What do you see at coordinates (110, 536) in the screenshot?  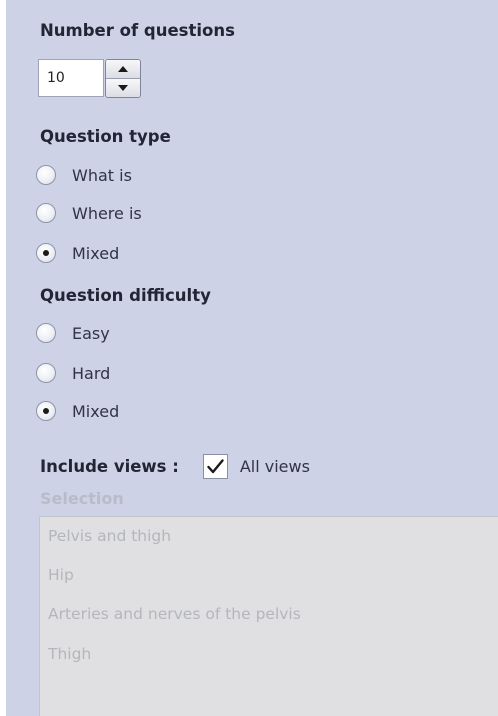 I see `list-item: Pelvis and thigh` at bounding box center [110, 536].